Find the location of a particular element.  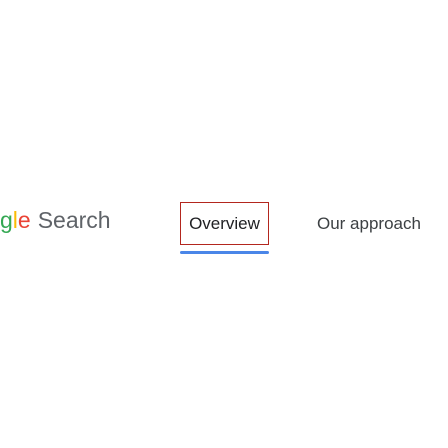

tab-overview-label: Overview is located at coordinates (224, 223).